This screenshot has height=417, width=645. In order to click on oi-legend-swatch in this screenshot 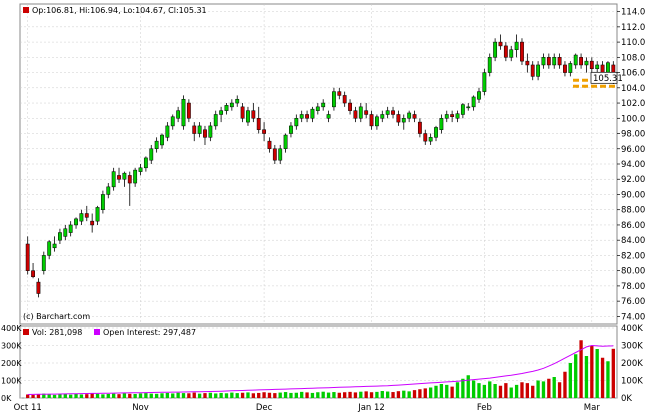, I will do `click(97, 332)`.